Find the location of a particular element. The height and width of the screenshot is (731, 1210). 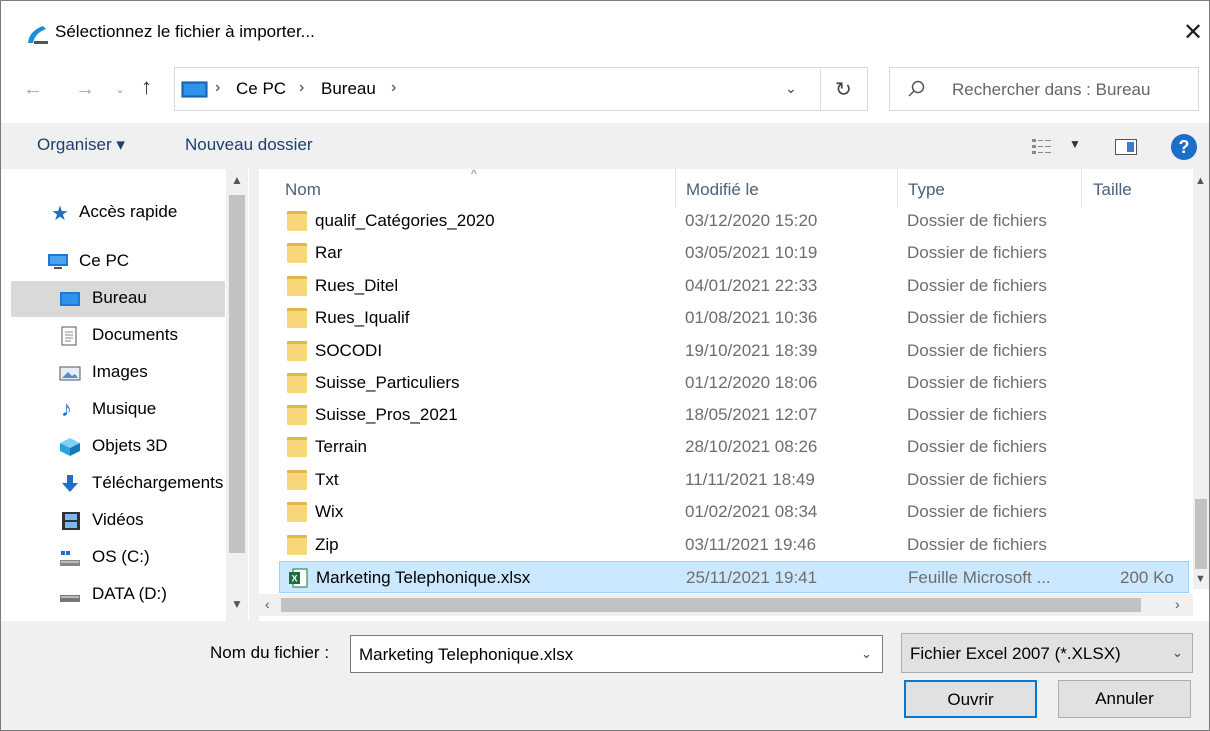

chevron-right-icon: › is located at coordinates (1177, 604).